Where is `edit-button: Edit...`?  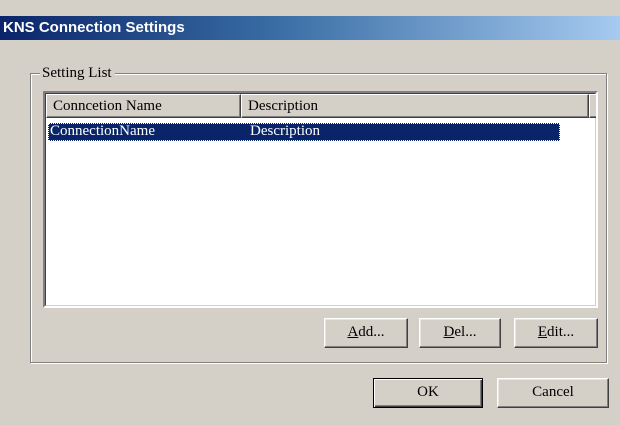
edit-button: Edit... is located at coordinates (556, 333).